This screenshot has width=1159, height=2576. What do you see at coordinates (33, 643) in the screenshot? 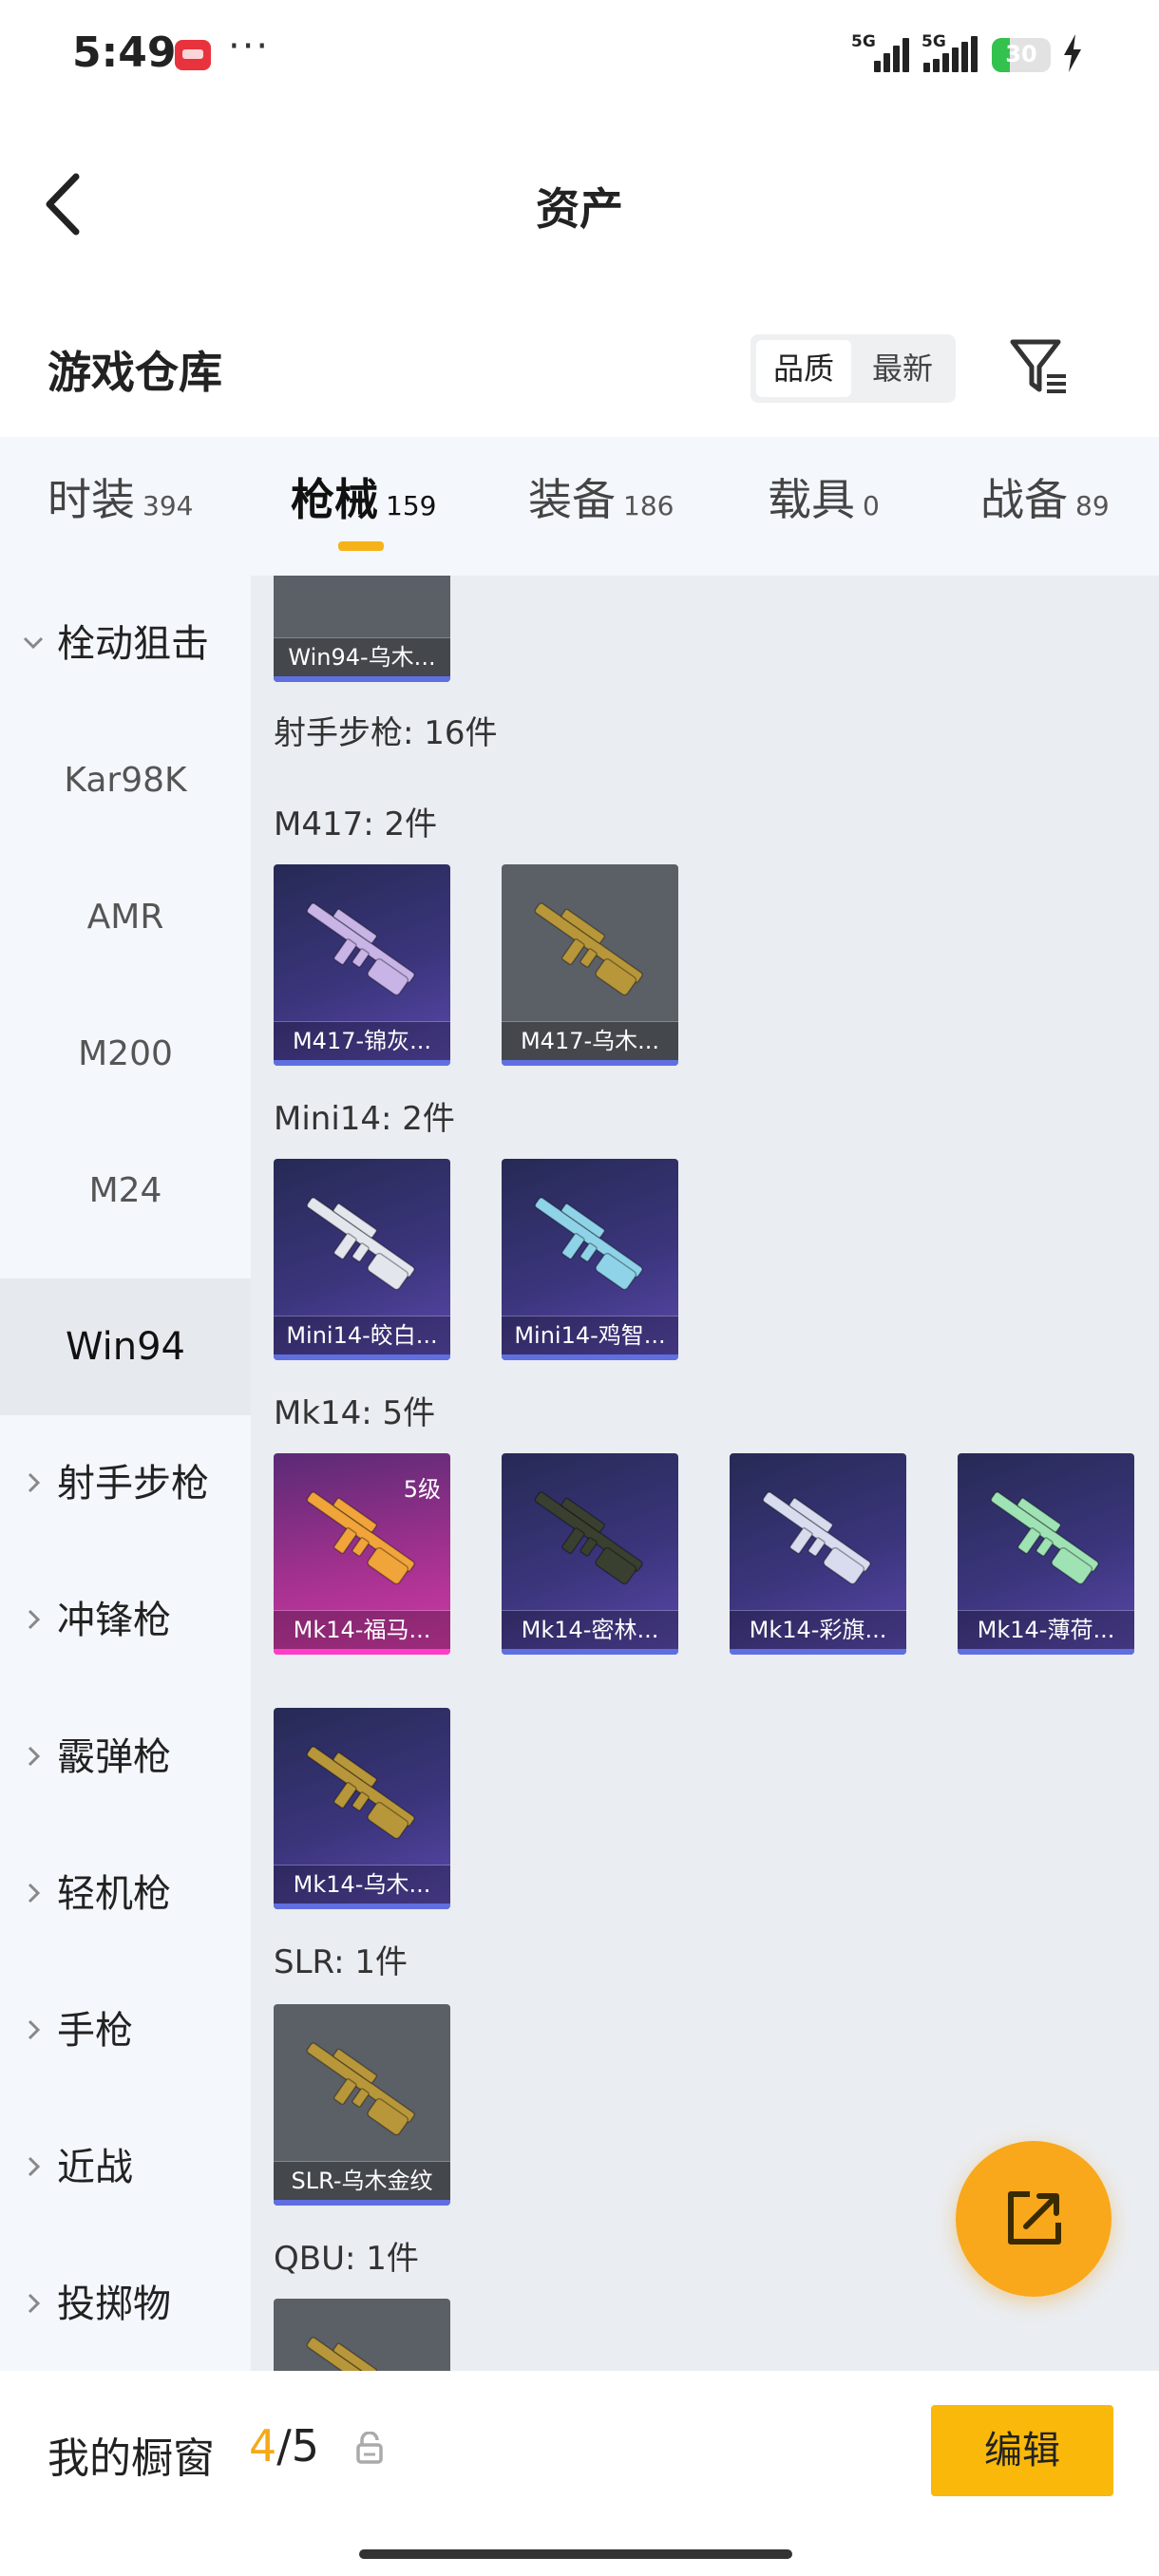
I see `chevron-down-icon` at bounding box center [33, 643].